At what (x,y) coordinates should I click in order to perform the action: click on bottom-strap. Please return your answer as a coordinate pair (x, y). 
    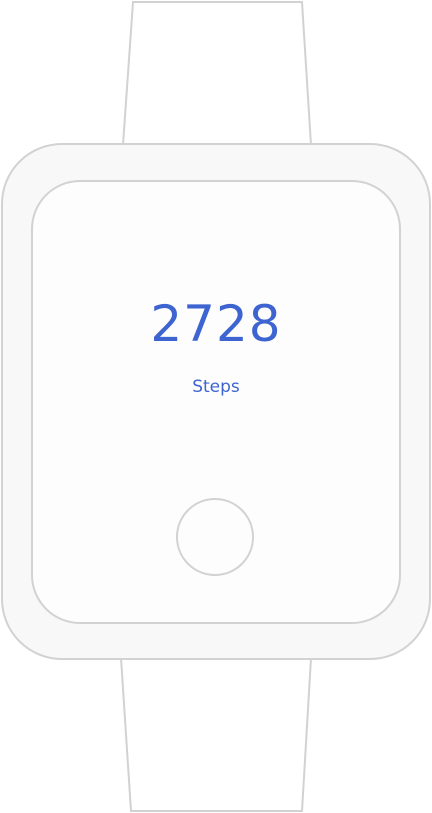
    Looking at the image, I should click on (216, 734).